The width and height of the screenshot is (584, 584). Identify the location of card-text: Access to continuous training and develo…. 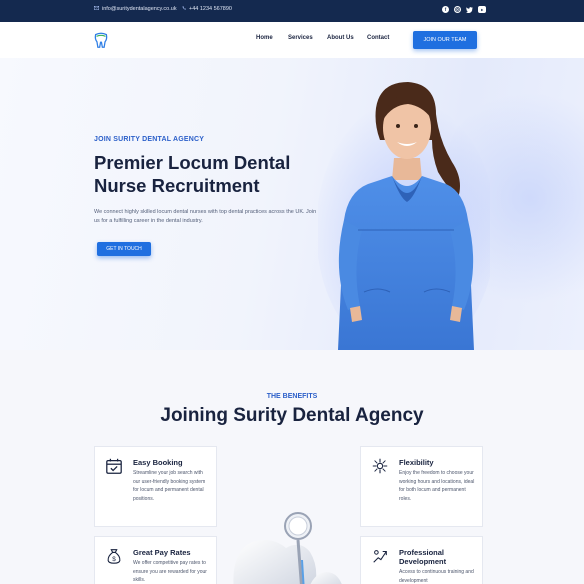
(436, 576).